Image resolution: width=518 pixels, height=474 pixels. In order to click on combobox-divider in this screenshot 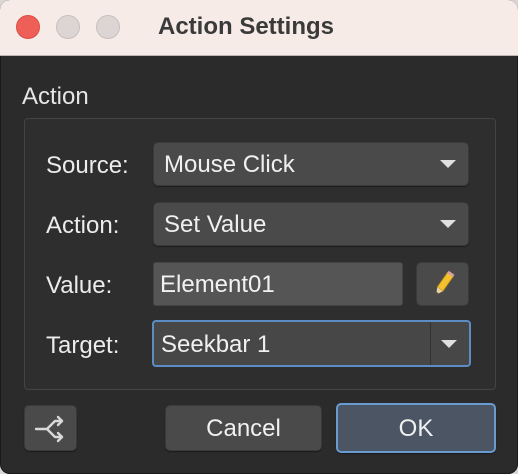, I will do `click(430, 343)`.